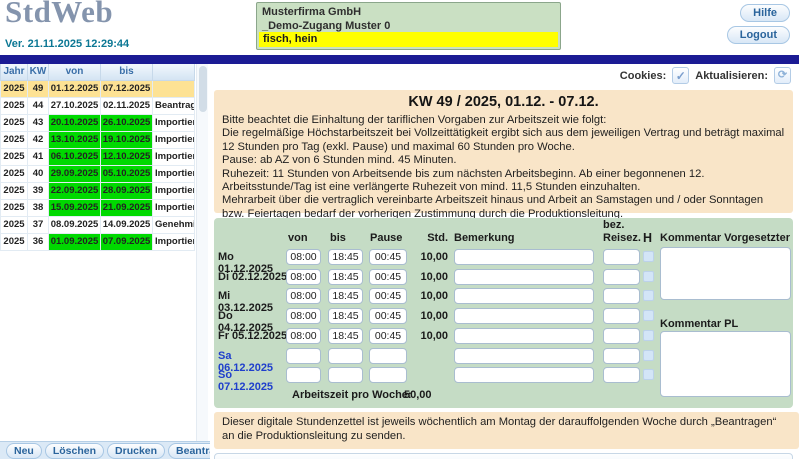 The width and height of the screenshot is (799, 459). Describe the element at coordinates (136, 451) in the screenshot. I see `action-drucken: Drucken` at that location.